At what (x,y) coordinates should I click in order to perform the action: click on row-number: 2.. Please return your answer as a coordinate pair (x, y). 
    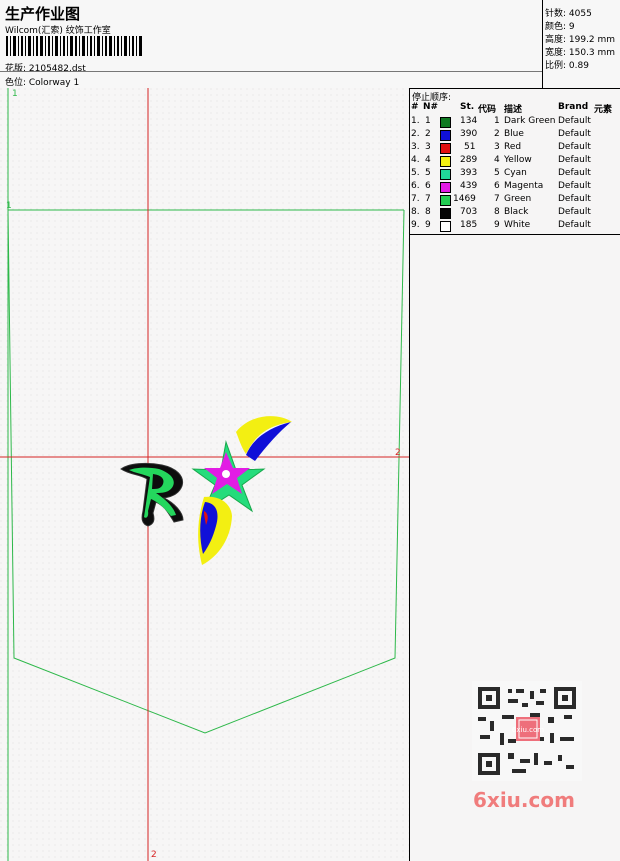
    Looking at the image, I should click on (415, 134).